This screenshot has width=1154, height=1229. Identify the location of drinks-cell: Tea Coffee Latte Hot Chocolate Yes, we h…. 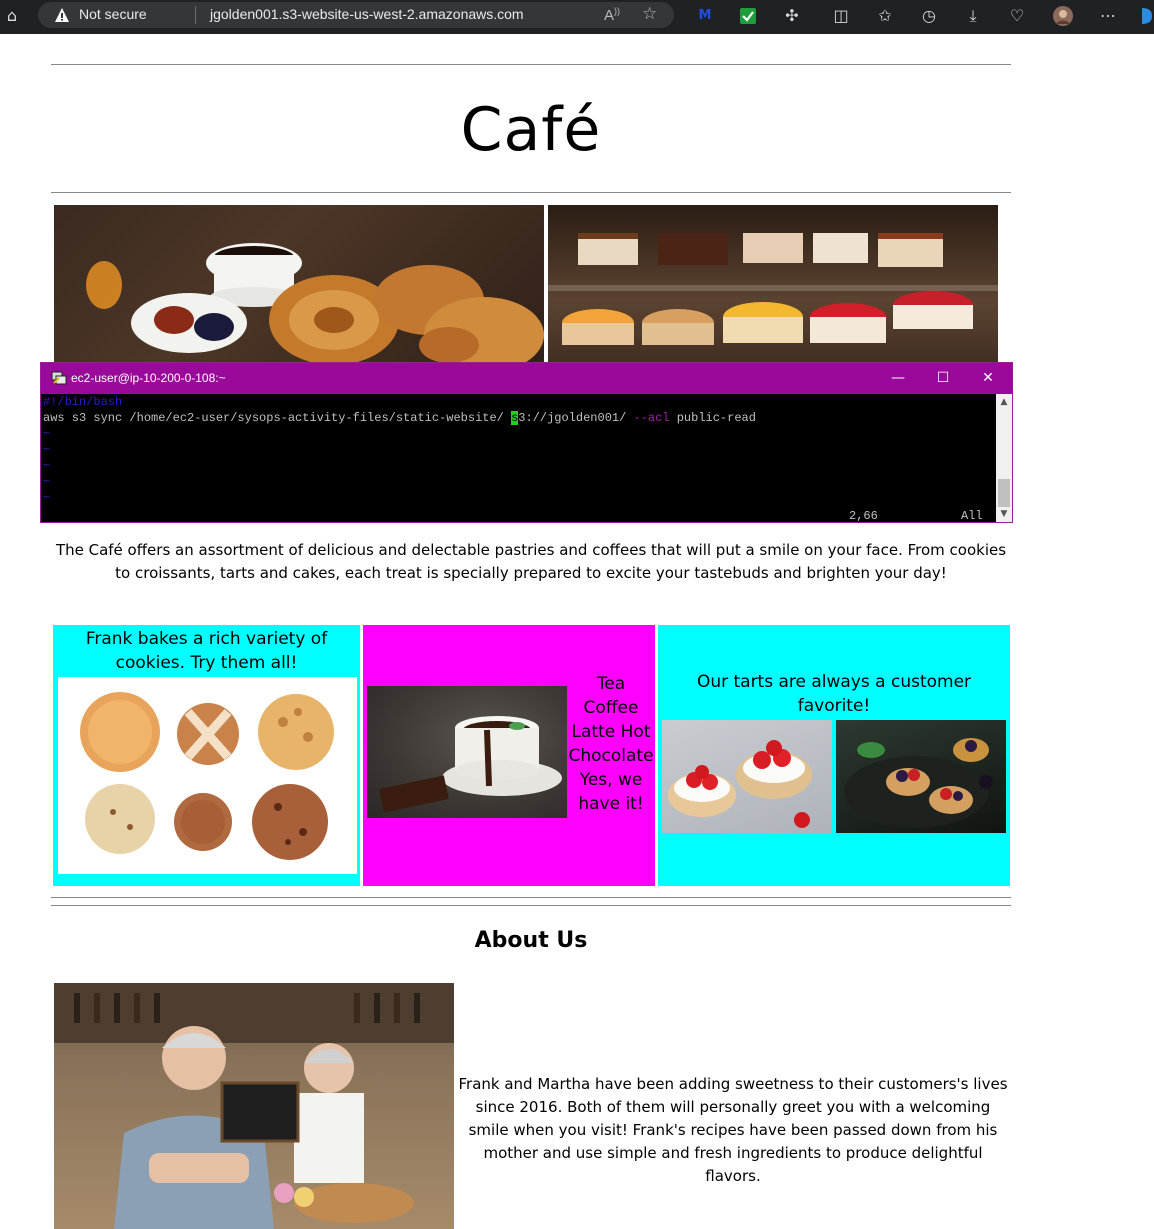
(509, 755).